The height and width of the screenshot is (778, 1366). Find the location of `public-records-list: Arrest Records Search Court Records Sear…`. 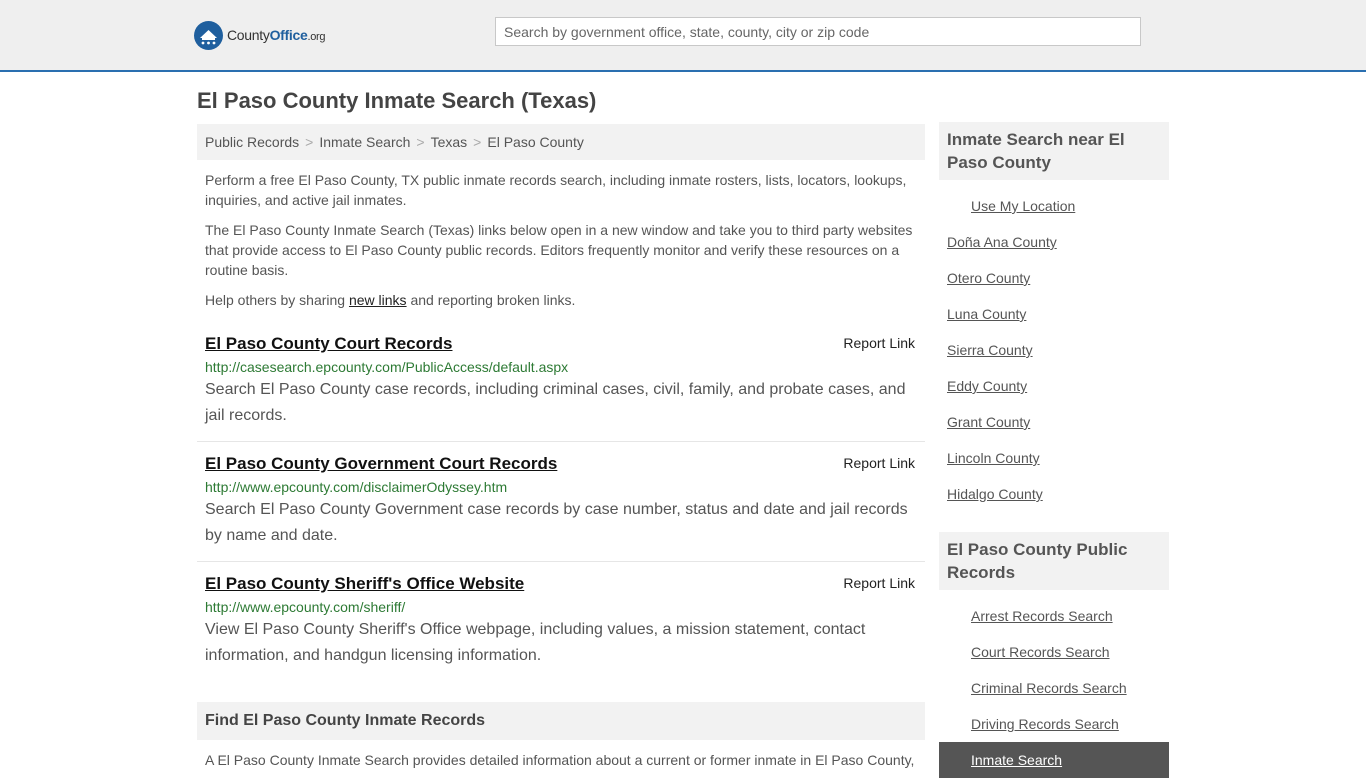

public-records-list: Arrest Records Search Court Records Sear… is located at coordinates (1054, 688).